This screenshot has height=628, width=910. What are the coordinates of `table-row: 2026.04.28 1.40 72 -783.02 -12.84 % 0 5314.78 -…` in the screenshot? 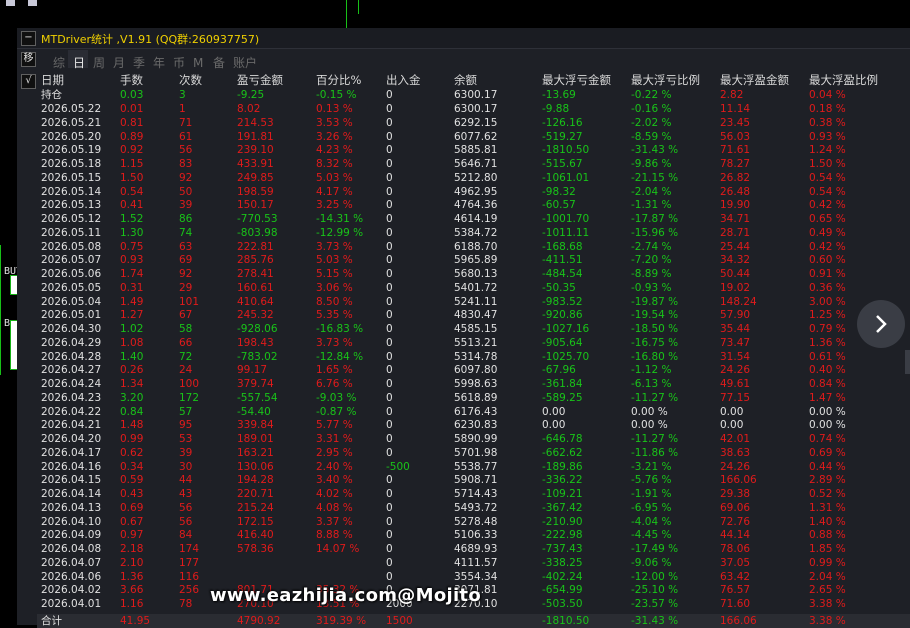 It's located at (473, 357).